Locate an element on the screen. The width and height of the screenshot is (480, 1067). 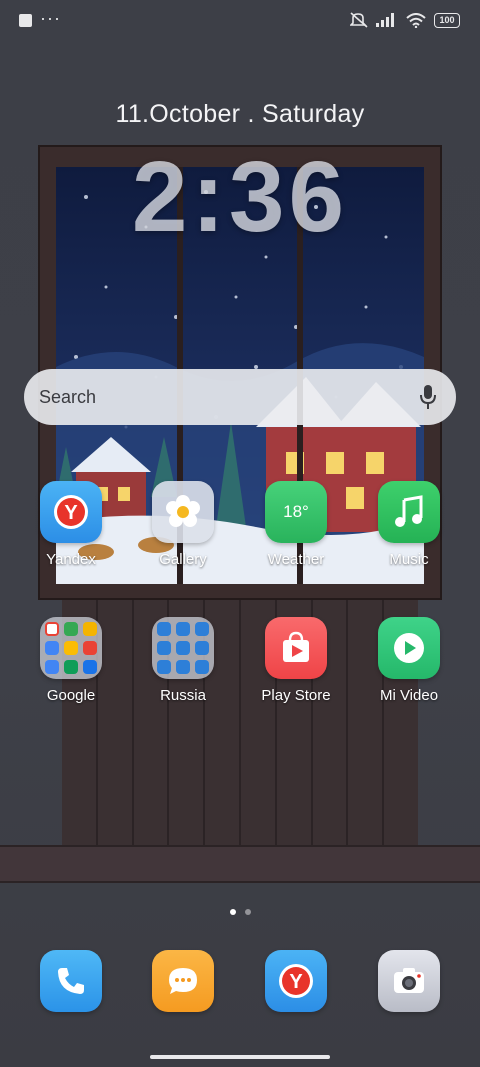
weather-temp: 18° is located at coordinates (296, 511).